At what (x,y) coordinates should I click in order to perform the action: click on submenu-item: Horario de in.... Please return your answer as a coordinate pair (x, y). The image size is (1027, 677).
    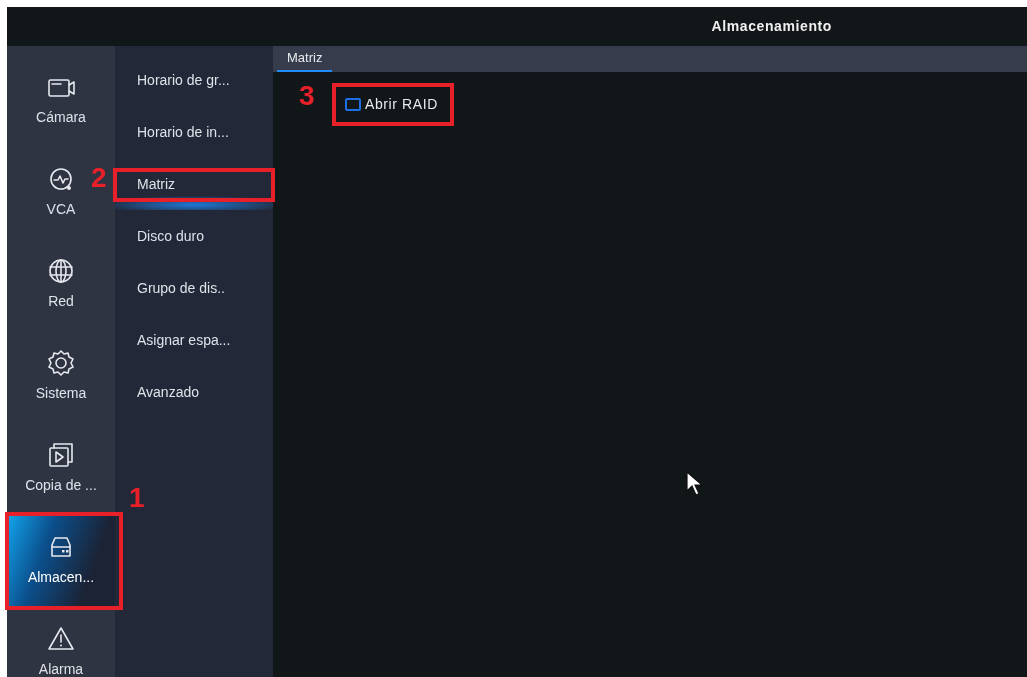
    Looking at the image, I should click on (194, 132).